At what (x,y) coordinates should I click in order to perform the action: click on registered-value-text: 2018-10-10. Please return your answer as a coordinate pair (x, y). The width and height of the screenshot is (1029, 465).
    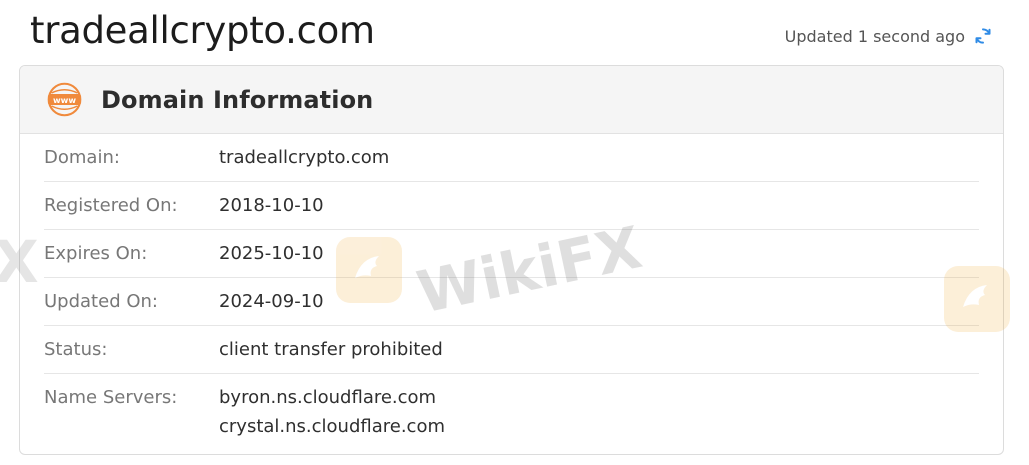
    Looking at the image, I should click on (271, 205).